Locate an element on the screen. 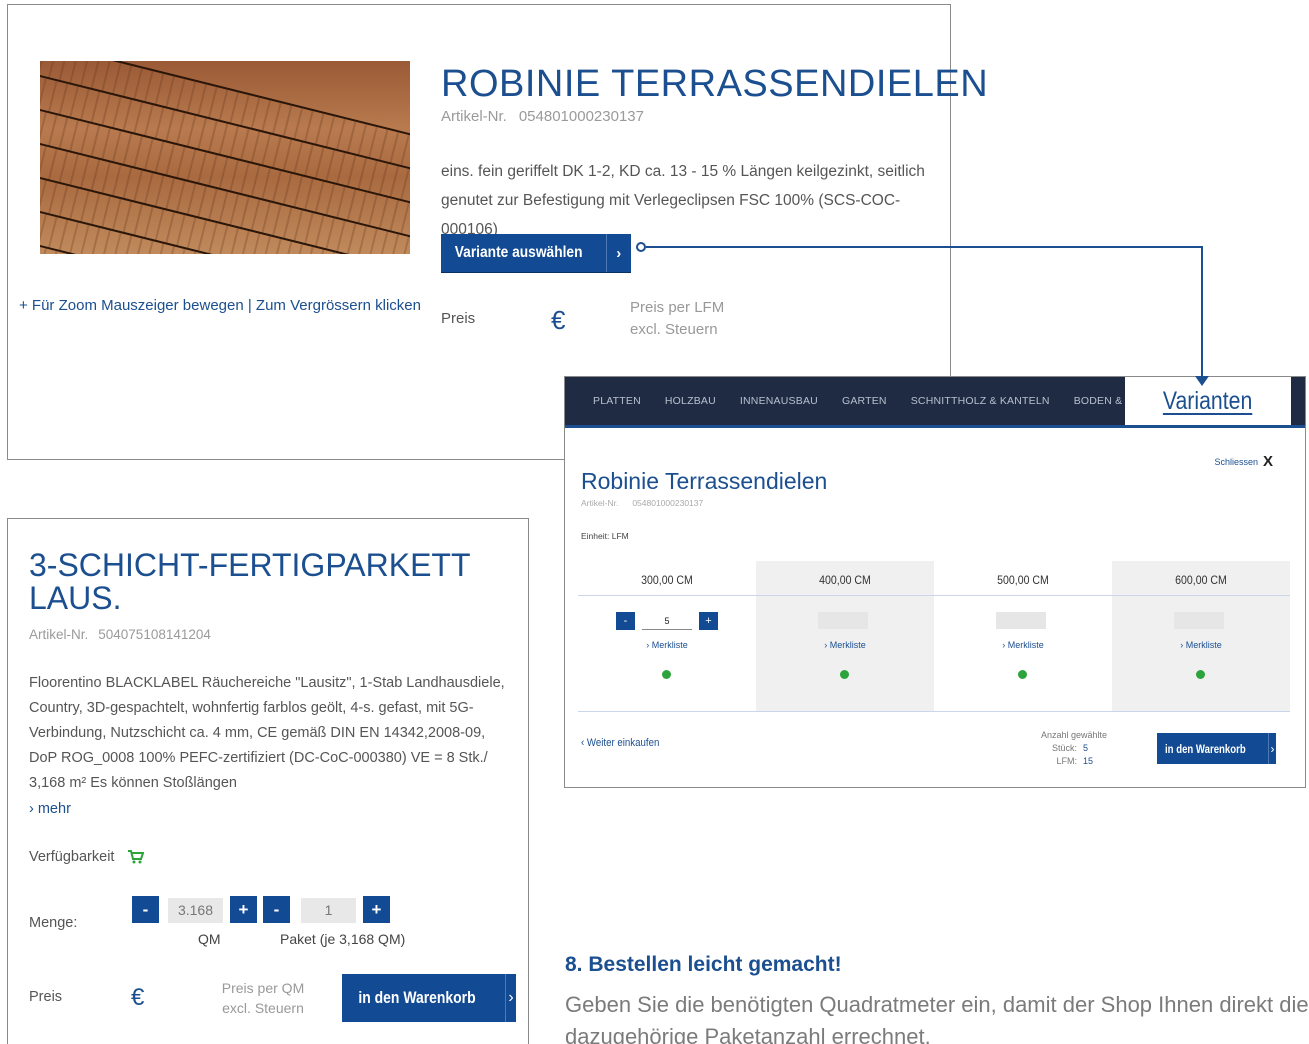 The height and width of the screenshot is (1044, 1309). product-title: 3-SCHICHT-FERTIGPARKETT LAUS. is located at coordinates (249, 581).